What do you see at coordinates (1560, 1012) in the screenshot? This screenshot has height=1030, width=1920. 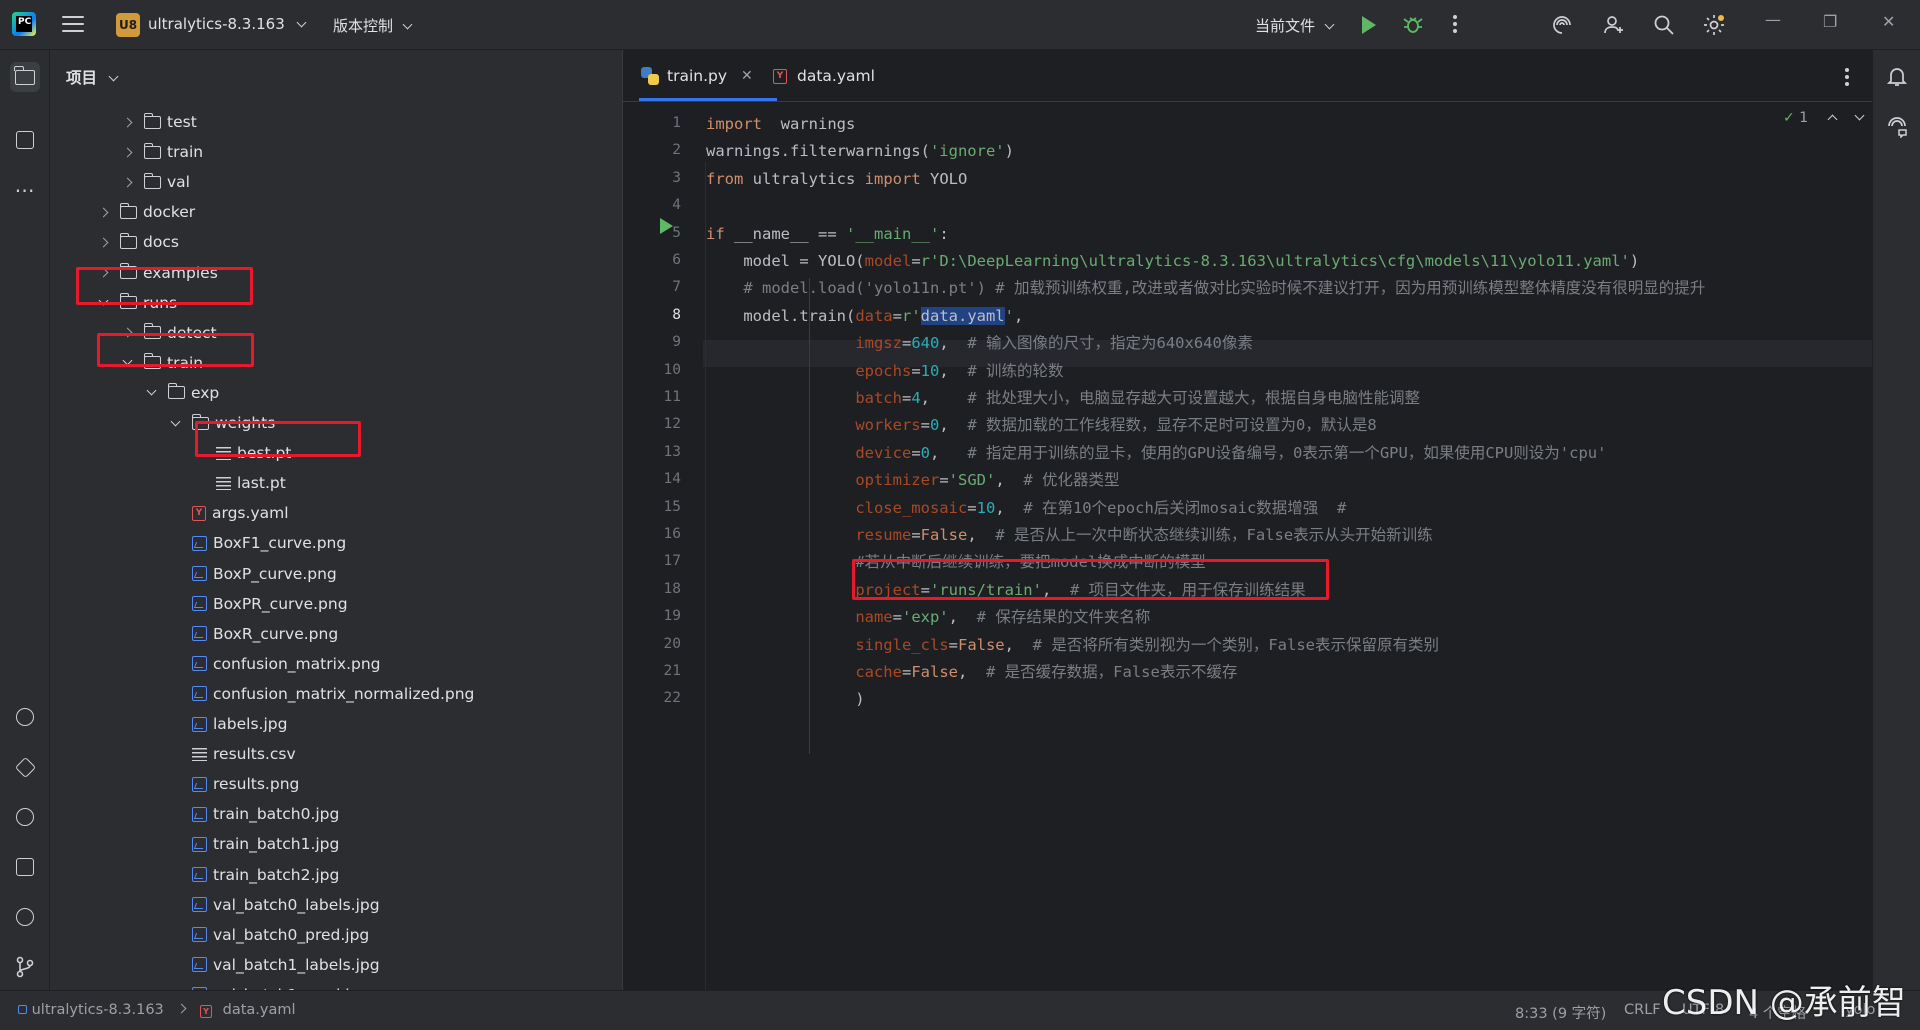 I see `caret-position: 8:33 (9 字符)` at bounding box center [1560, 1012].